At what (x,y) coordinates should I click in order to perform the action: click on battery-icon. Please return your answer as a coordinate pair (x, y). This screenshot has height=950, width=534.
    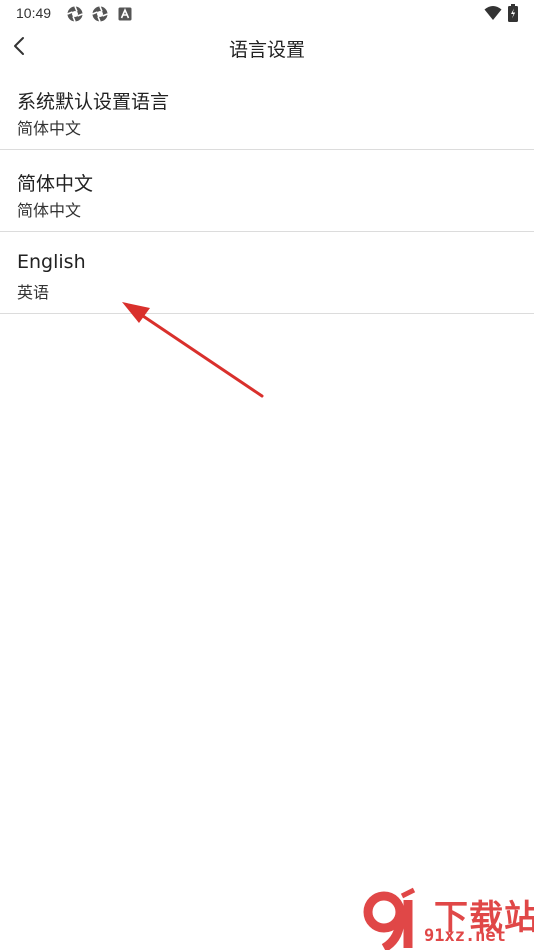
    Looking at the image, I should click on (513, 15).